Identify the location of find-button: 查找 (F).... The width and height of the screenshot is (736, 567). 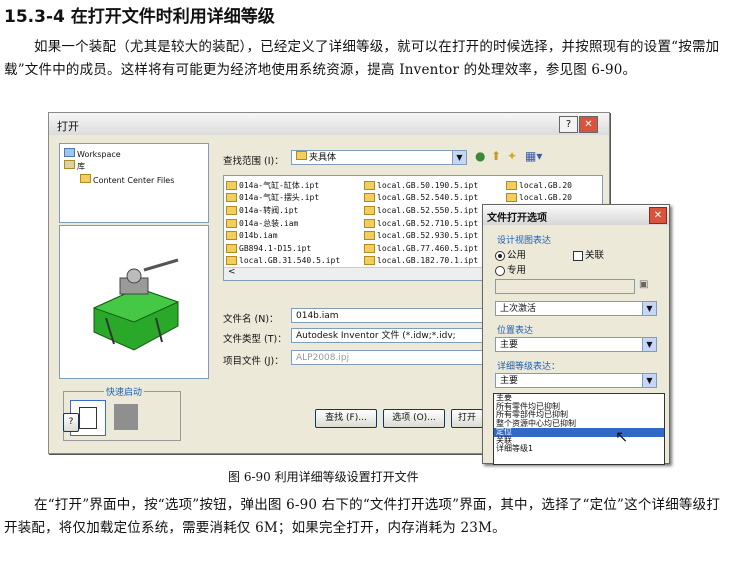
(346, 418).